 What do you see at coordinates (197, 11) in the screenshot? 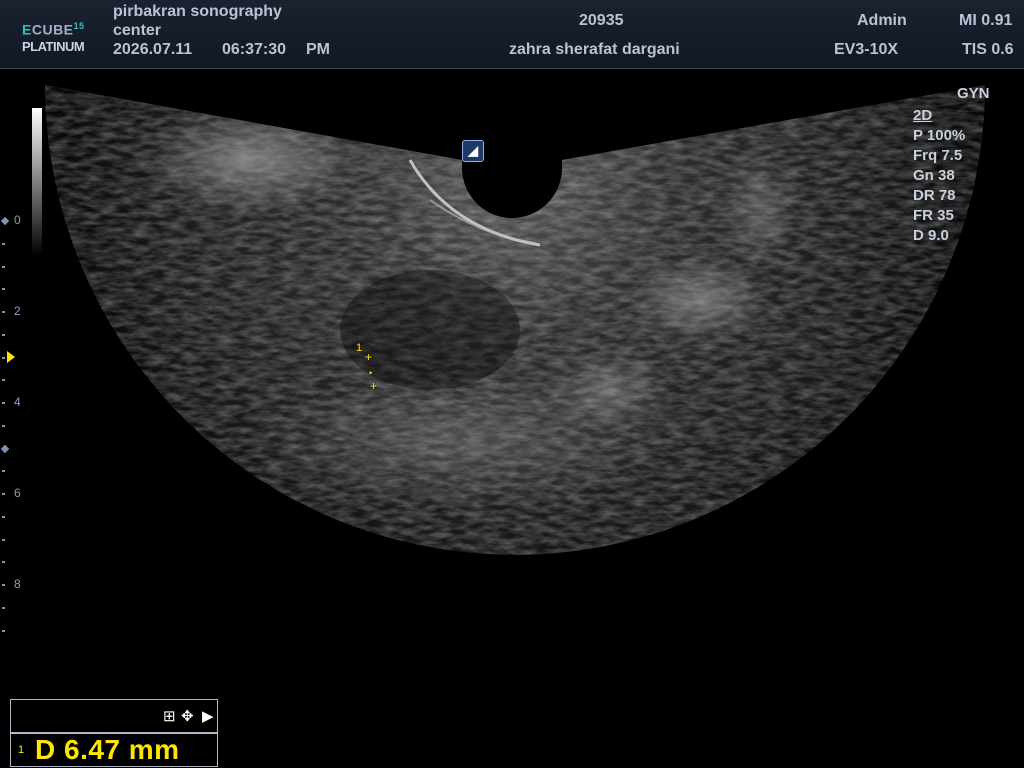
I see `institution-name-line1: pirbakran sonography` at bounding box center [197, 11].